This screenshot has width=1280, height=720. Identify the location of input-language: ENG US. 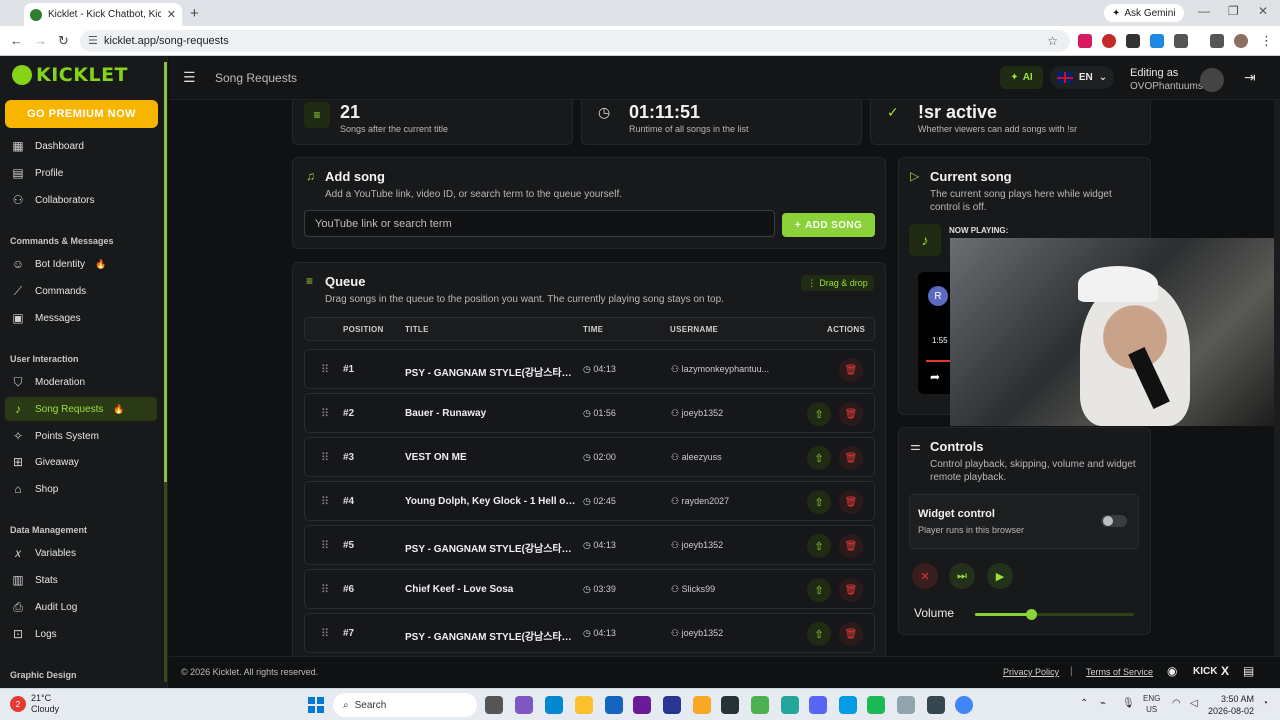
(1151, 704).